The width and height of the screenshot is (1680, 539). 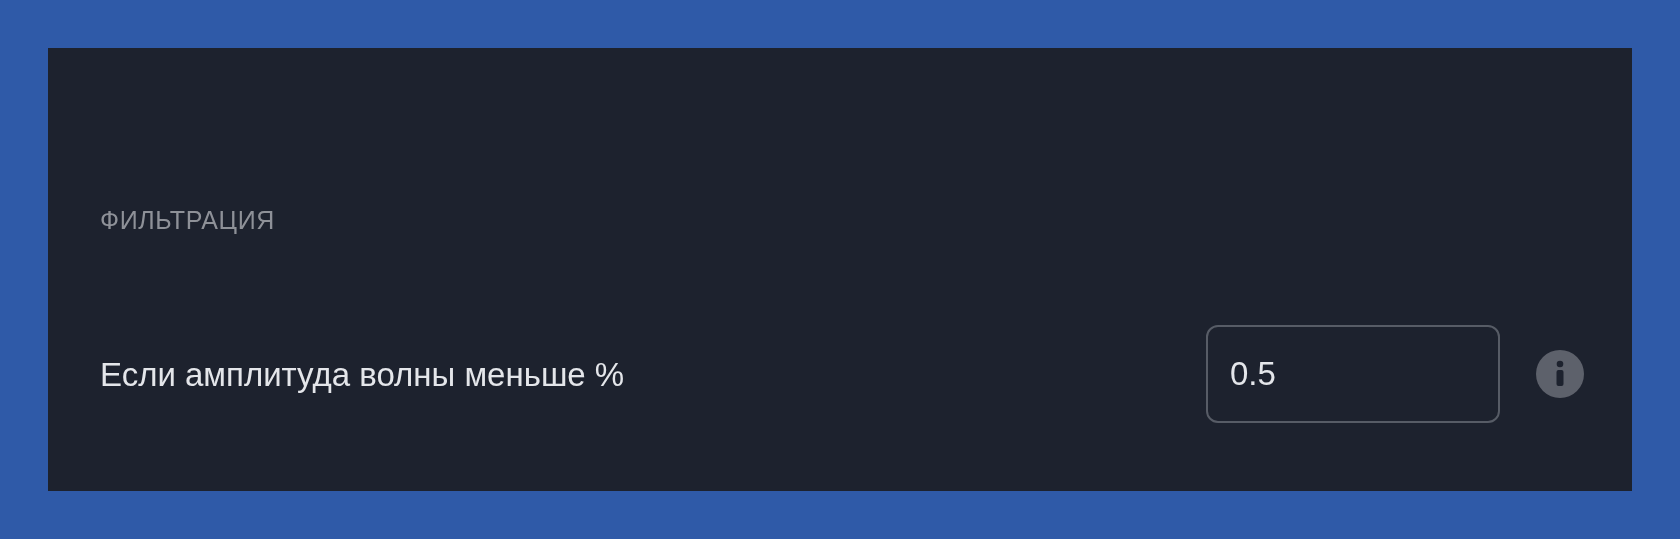 I want to click on input-field: 0.5, so click(x=1353, y=374).